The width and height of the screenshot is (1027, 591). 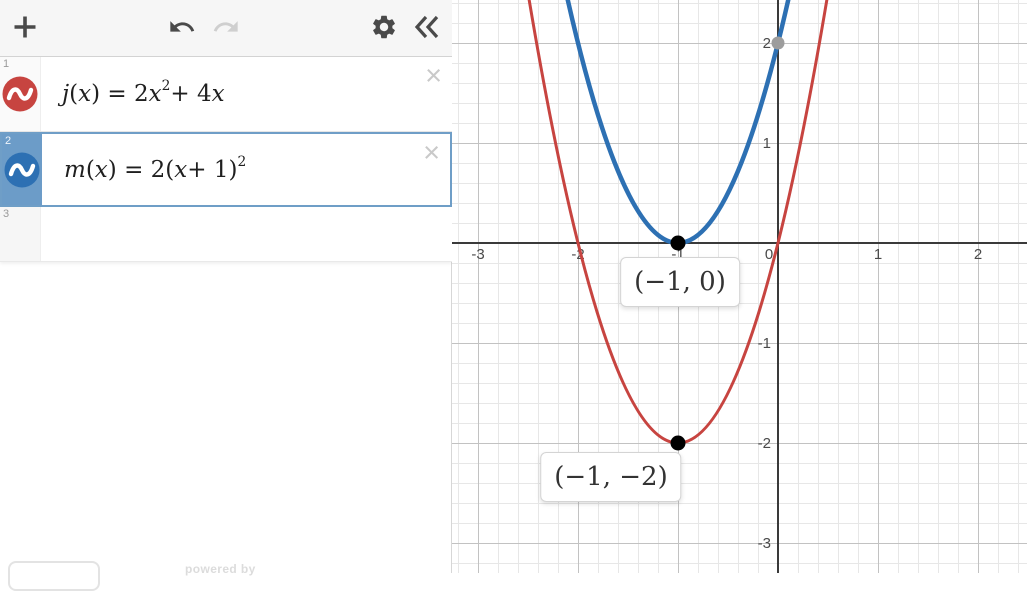 I want to click on expression-number: 1, so click(x=6, y=64).